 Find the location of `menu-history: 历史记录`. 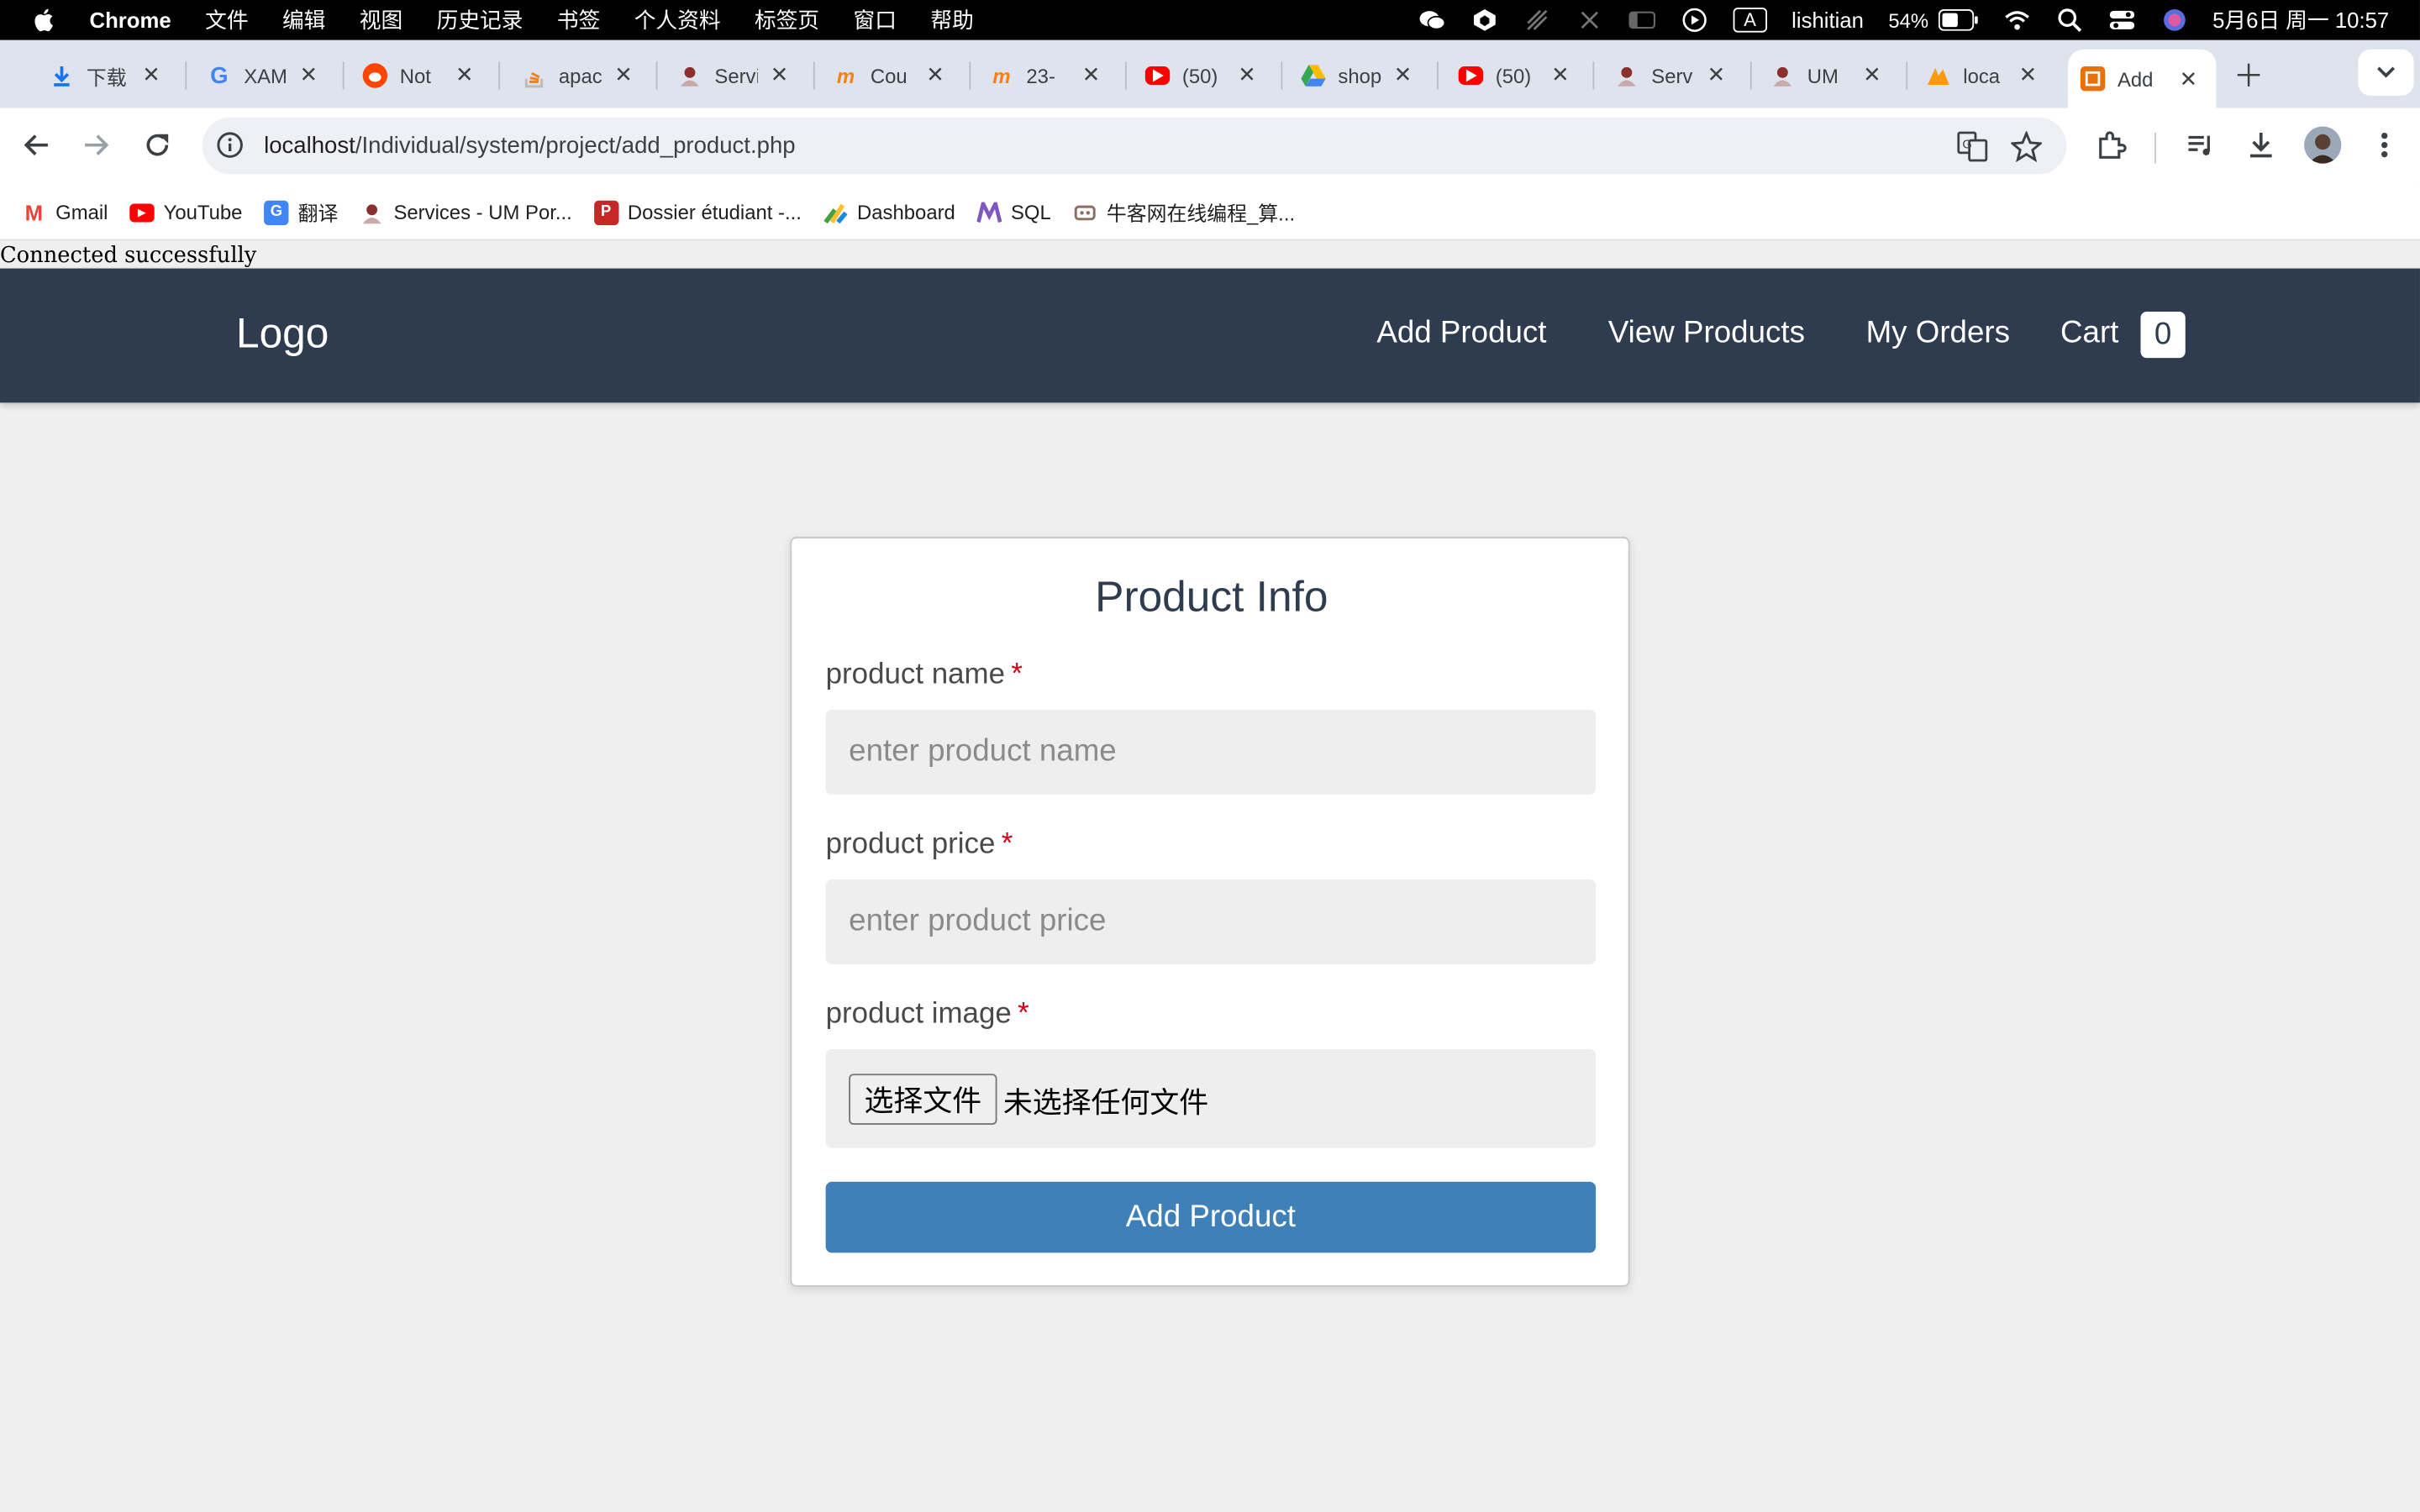

menu-history: 历史记录 is located at coordinates (480, 20).